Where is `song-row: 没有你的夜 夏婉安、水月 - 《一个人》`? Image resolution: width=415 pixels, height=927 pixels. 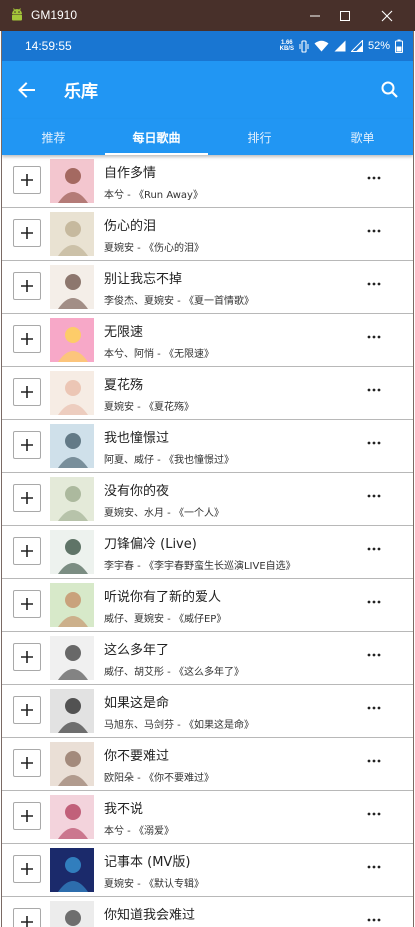 song-row: 没有你的夜 夏婉安、水月 - 《一个人》 is located at coordinates (207, 499).